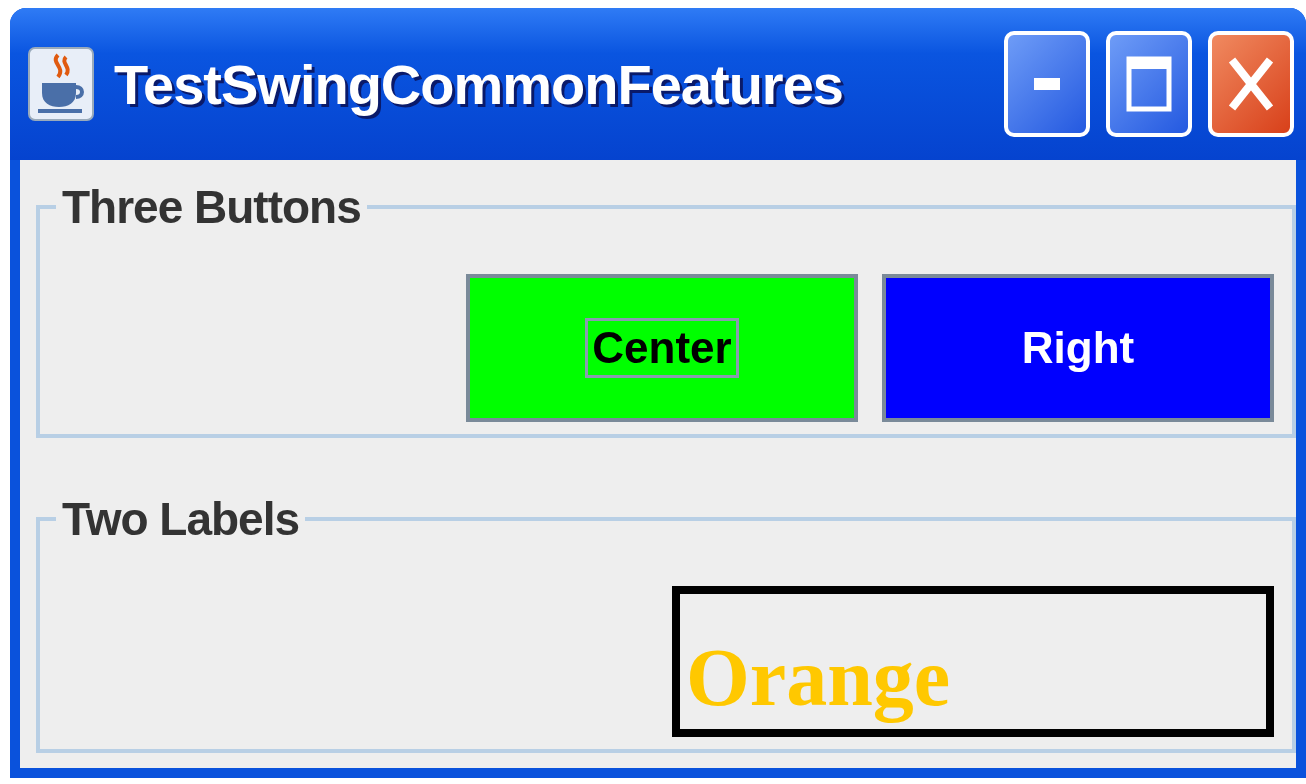  What do you see at coordinates (61, 84) in the screenshot?
I see `coffee-cup-icon` at bounding box center [61, 84].